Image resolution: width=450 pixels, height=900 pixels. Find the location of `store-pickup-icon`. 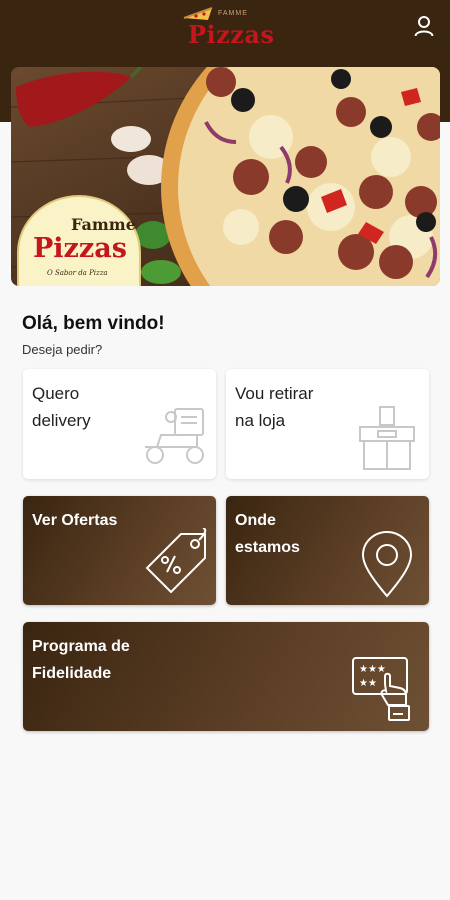

store-pickup-icon is located at coordinates (387, 438).